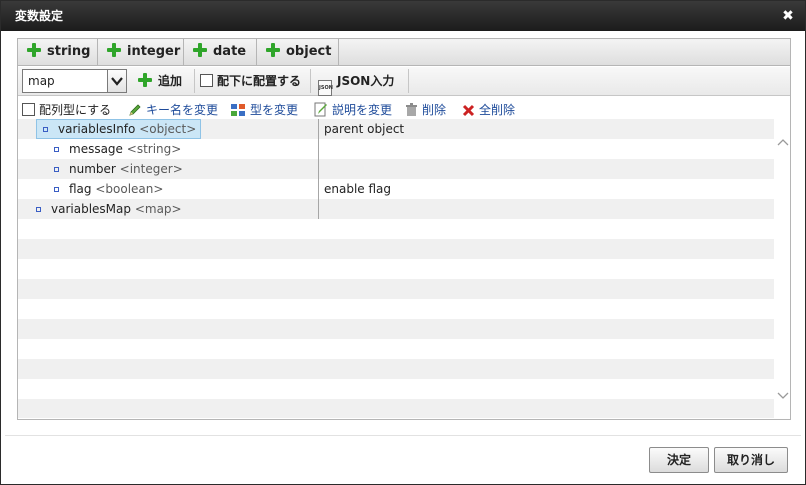 This screenshot has width=806, height=485. Describe the element at coordinates (118, 169) in the screenshot. I see `tree-node: number <integer>` at that location.